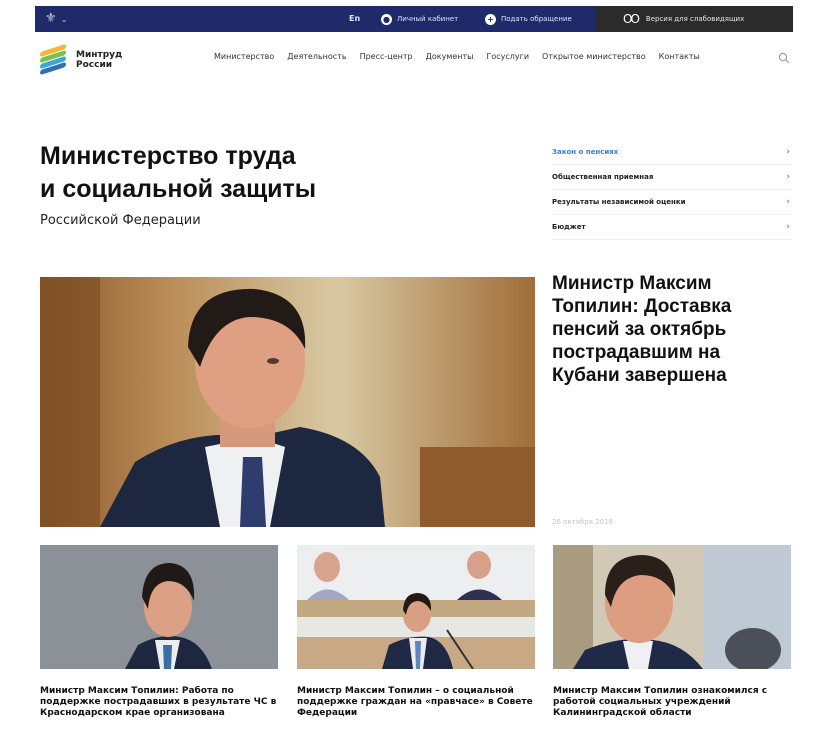 This screenshot has width=832, height=756. Describe the element at coordinates (672, 152) in the screenshot. I see `quick-link-pension-law: Закон о пенсиях ›` at that location.